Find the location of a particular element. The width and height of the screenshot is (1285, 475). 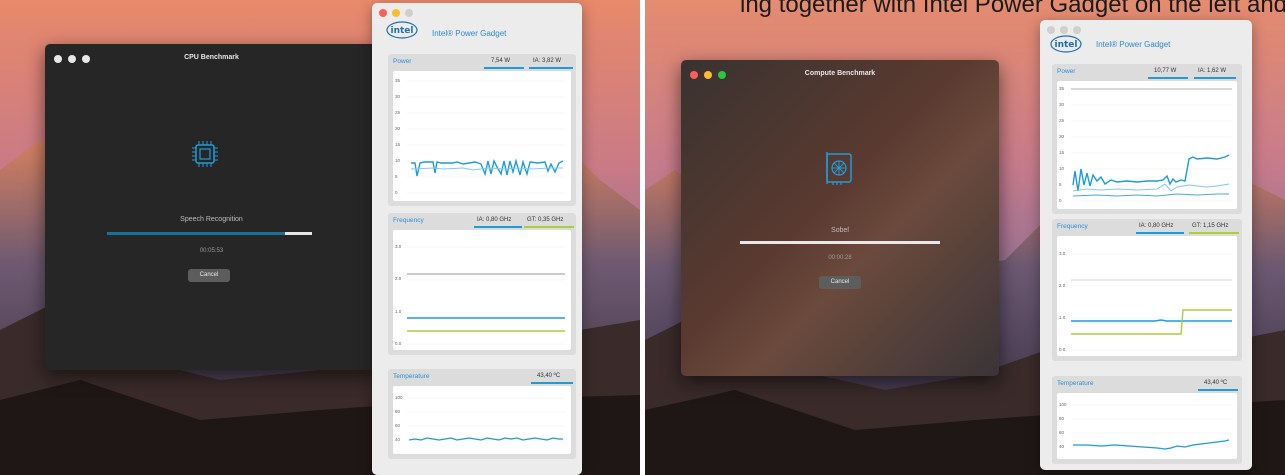

gpu-card-icon is located at coordinates (839, 168).